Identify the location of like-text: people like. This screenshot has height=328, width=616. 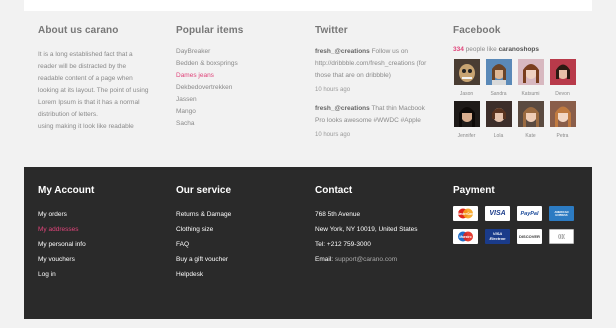
(481, 49).